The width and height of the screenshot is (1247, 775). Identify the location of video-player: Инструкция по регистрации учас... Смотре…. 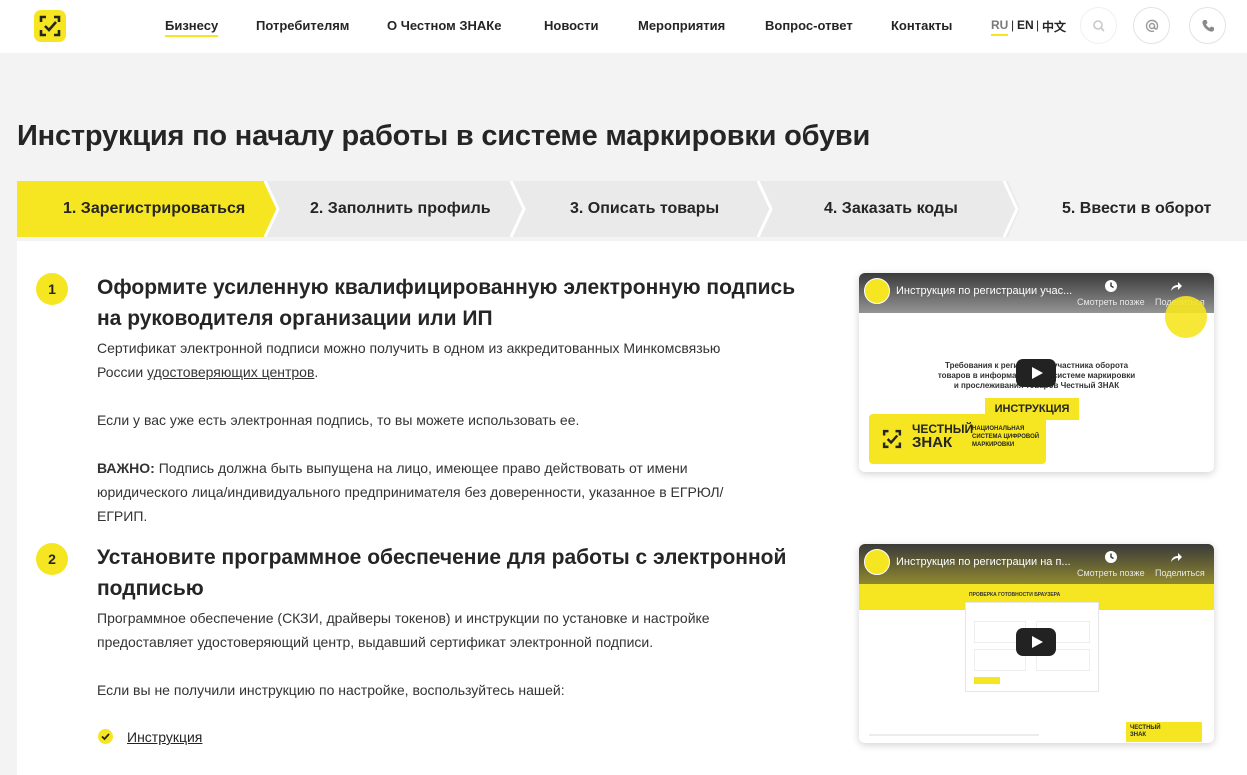
(1036, 372).